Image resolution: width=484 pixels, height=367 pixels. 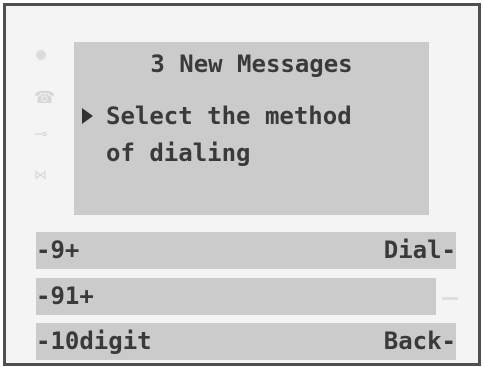 What do you see at coordinates (251, 64) in the screenshot?
I see `screen-title: 3 New Messages` at bounding box center [251, 64].